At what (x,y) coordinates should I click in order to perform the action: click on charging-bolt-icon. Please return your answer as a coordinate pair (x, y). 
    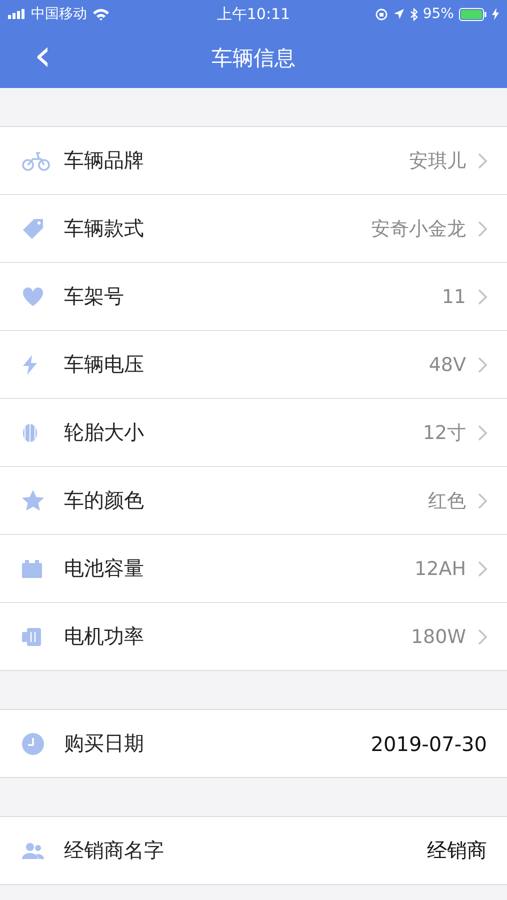
    Looking at the image, I should click on (495, 14).